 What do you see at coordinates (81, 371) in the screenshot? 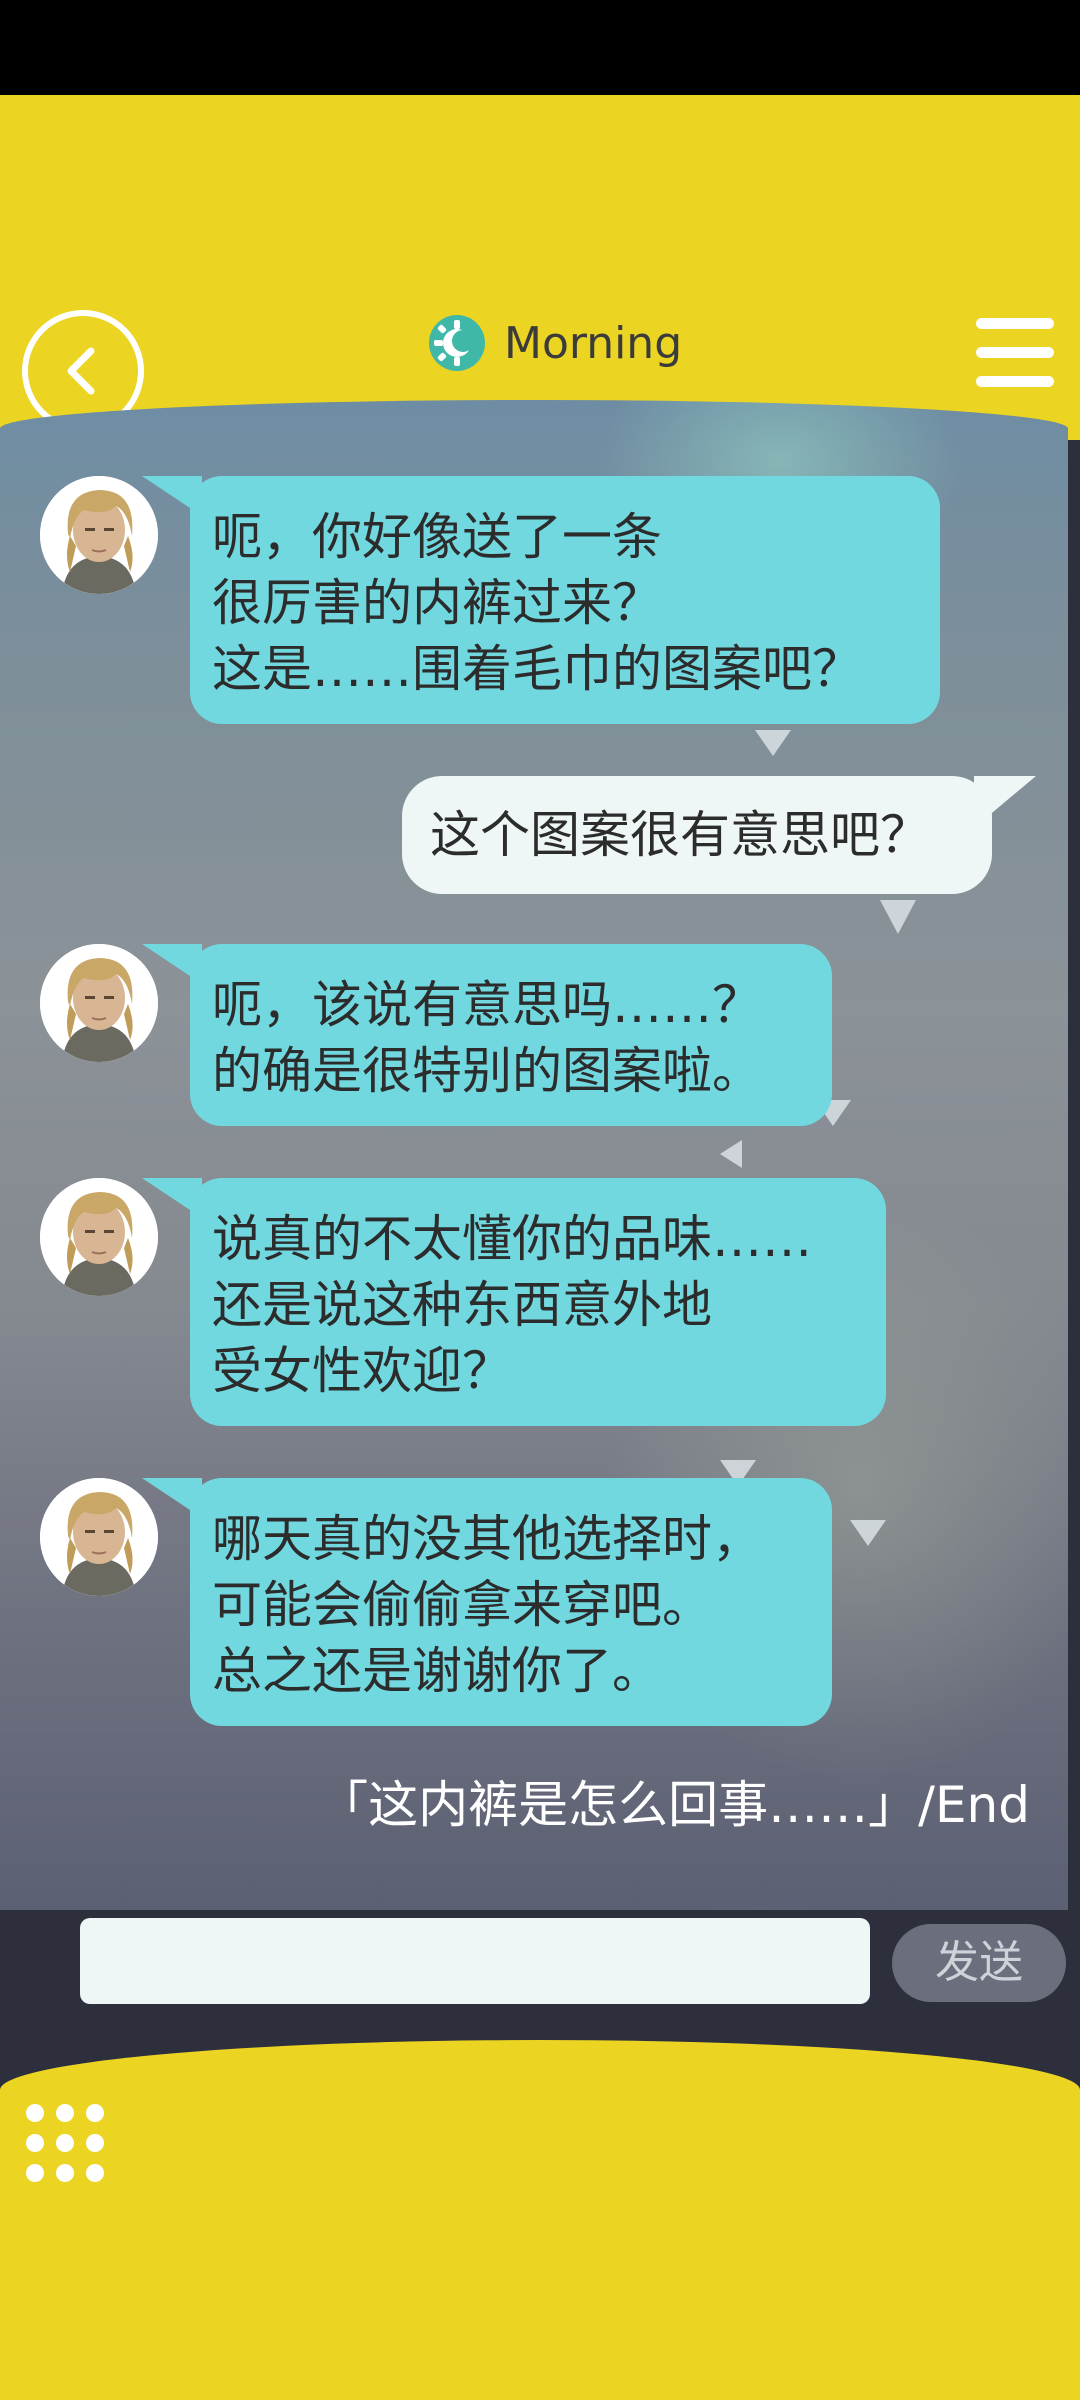
I see `chevron-left-icon` at bounding box center [81, 371].